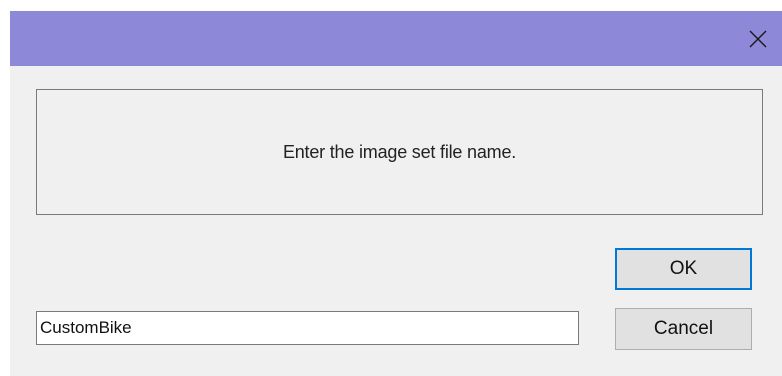  I want to click on prompt-message: Enter the image set file name., so click(399, 151).